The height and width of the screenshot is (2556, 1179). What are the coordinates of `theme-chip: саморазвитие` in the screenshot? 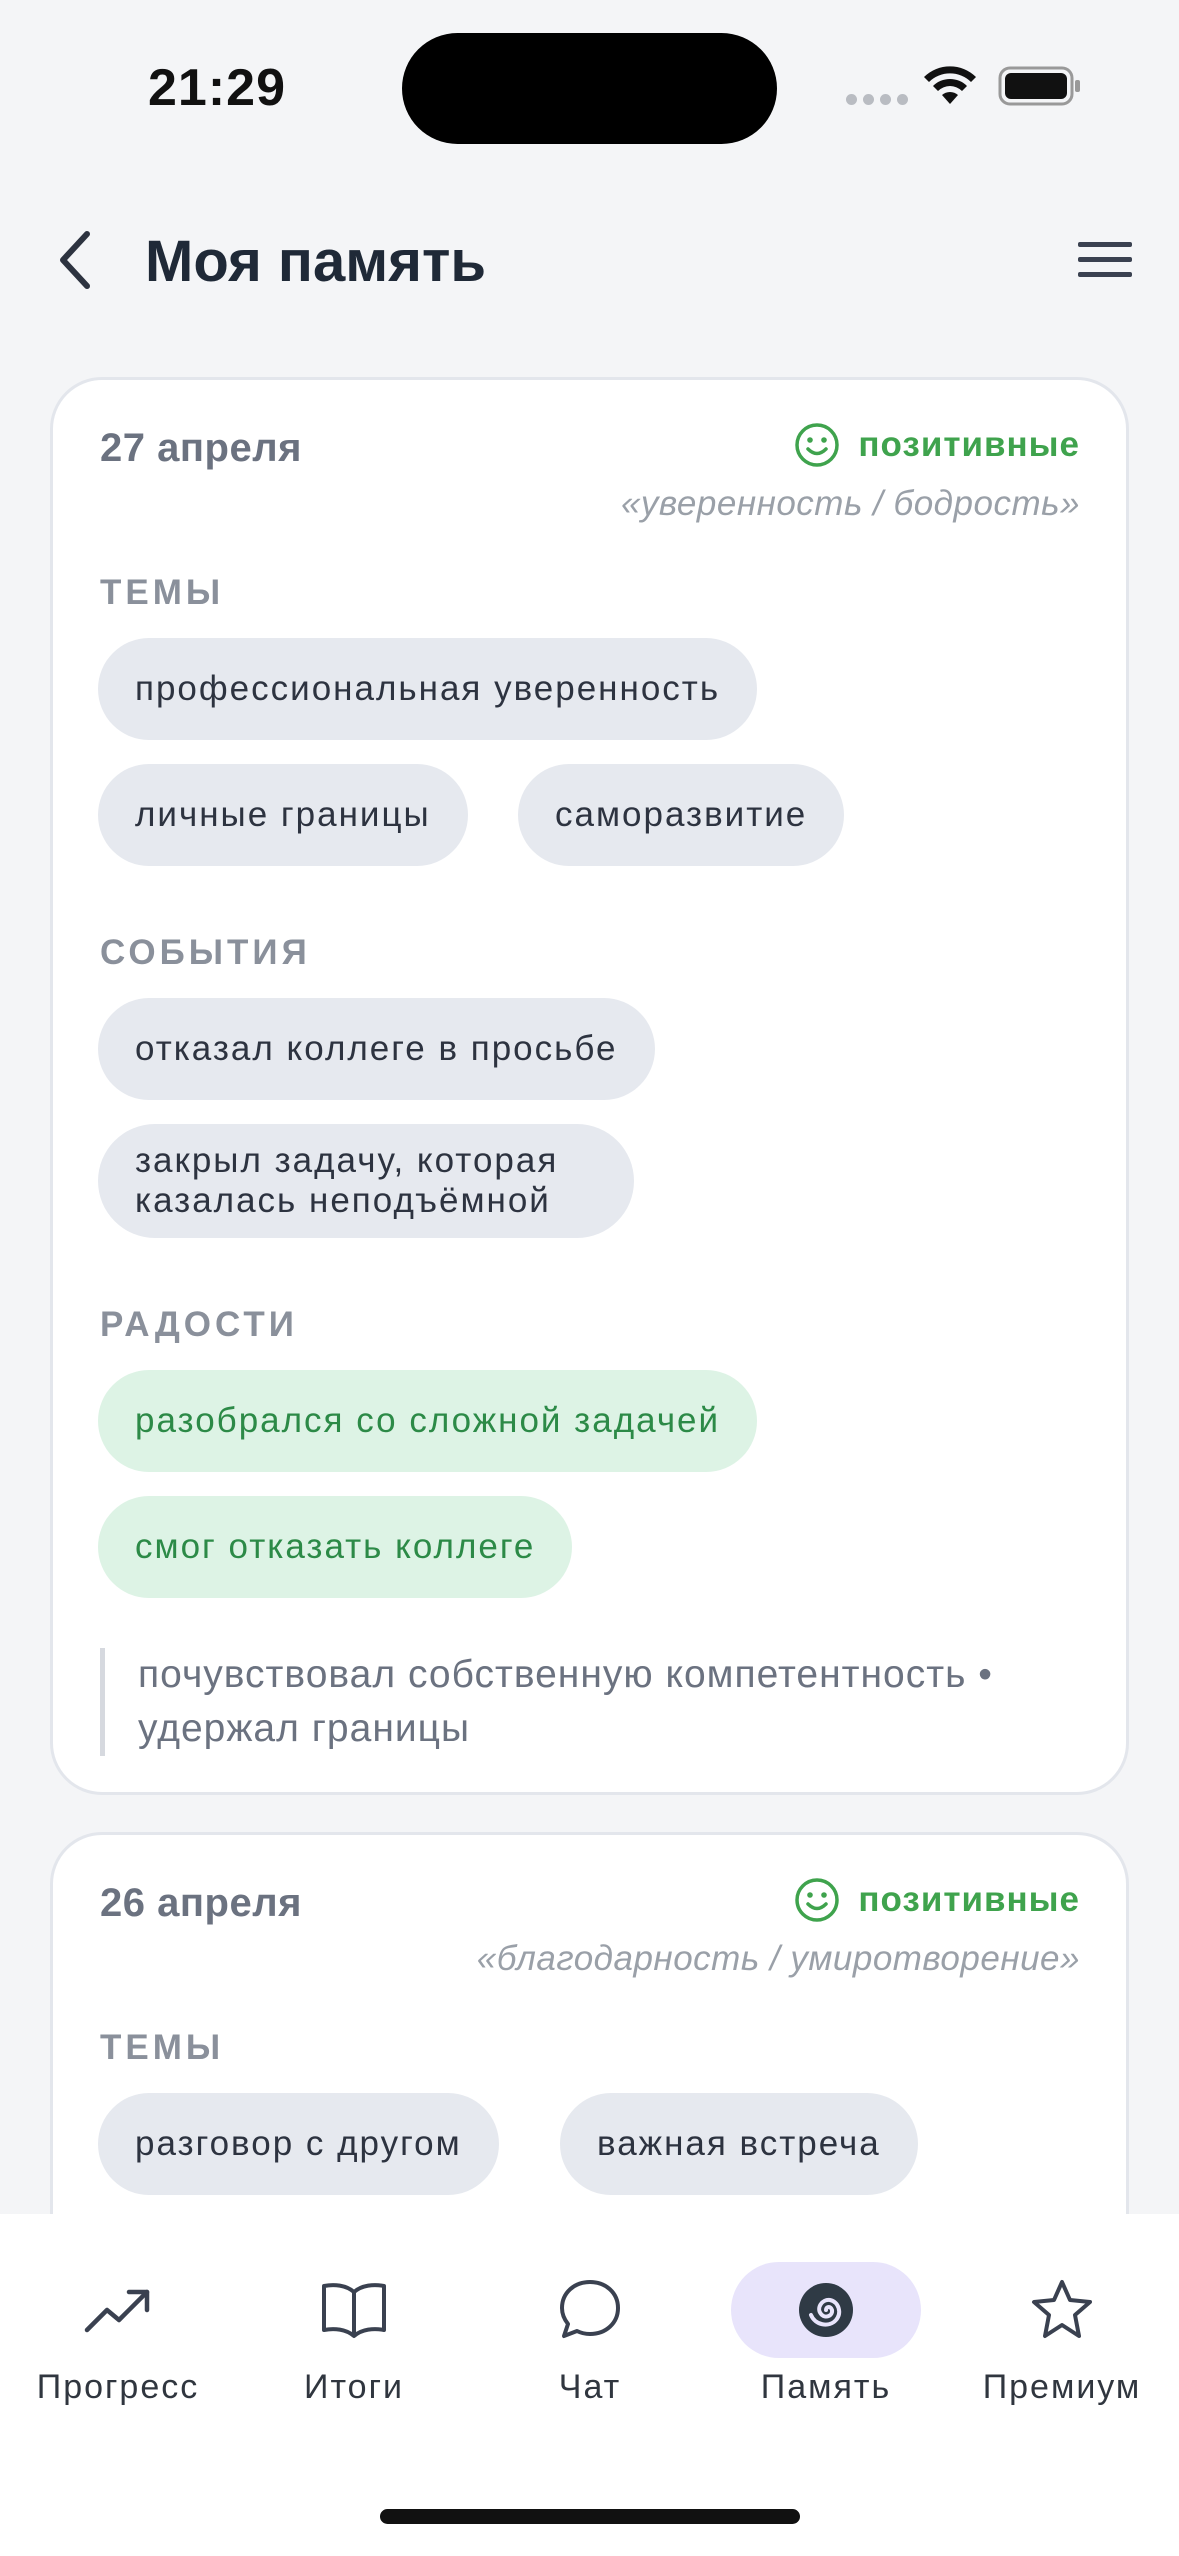 It's located at (681, 815).